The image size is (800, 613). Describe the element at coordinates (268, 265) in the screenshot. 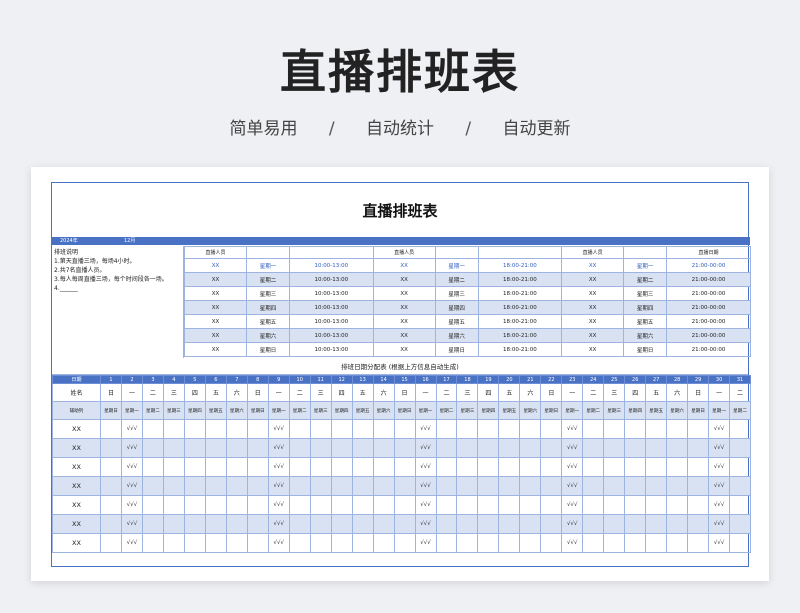

I see `day-cell: 星期一` at that location.